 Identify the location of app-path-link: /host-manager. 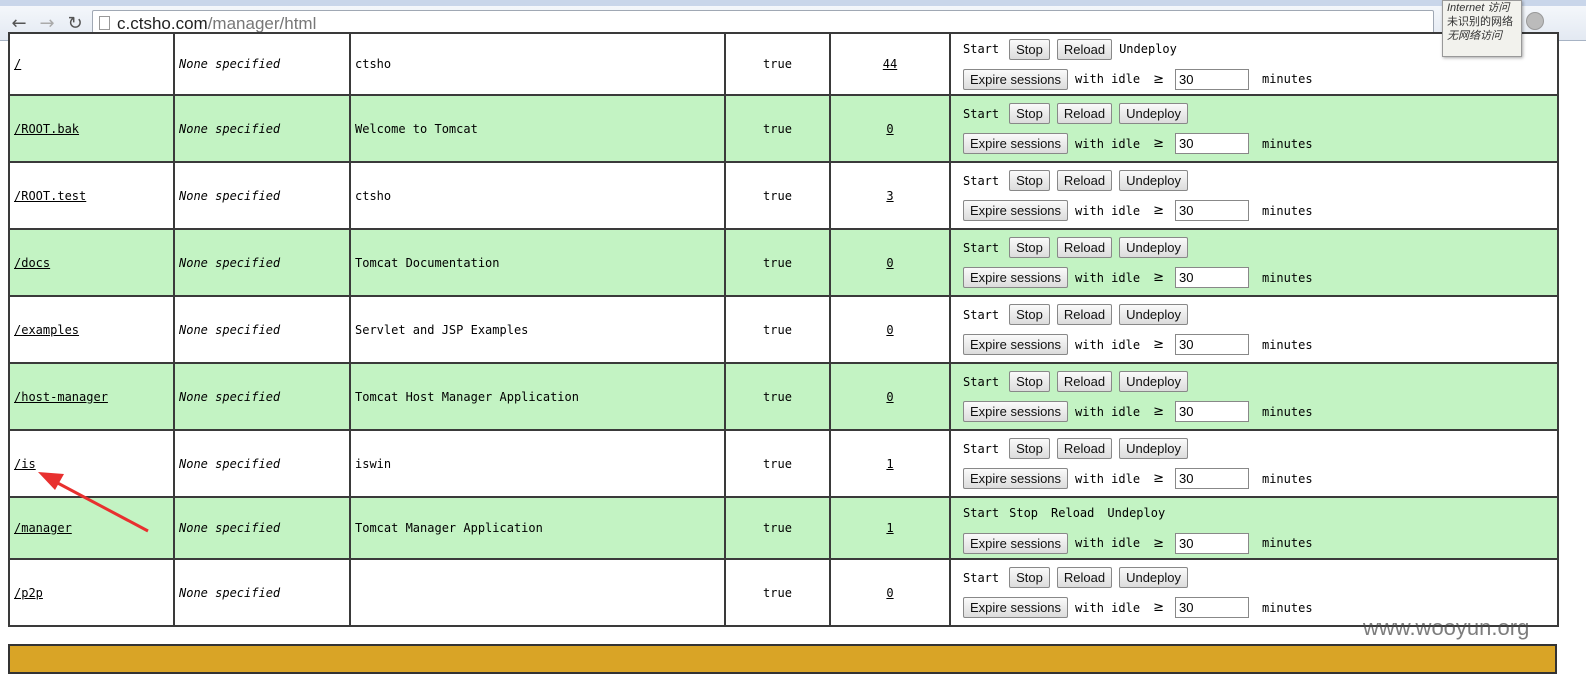
(61, 397).